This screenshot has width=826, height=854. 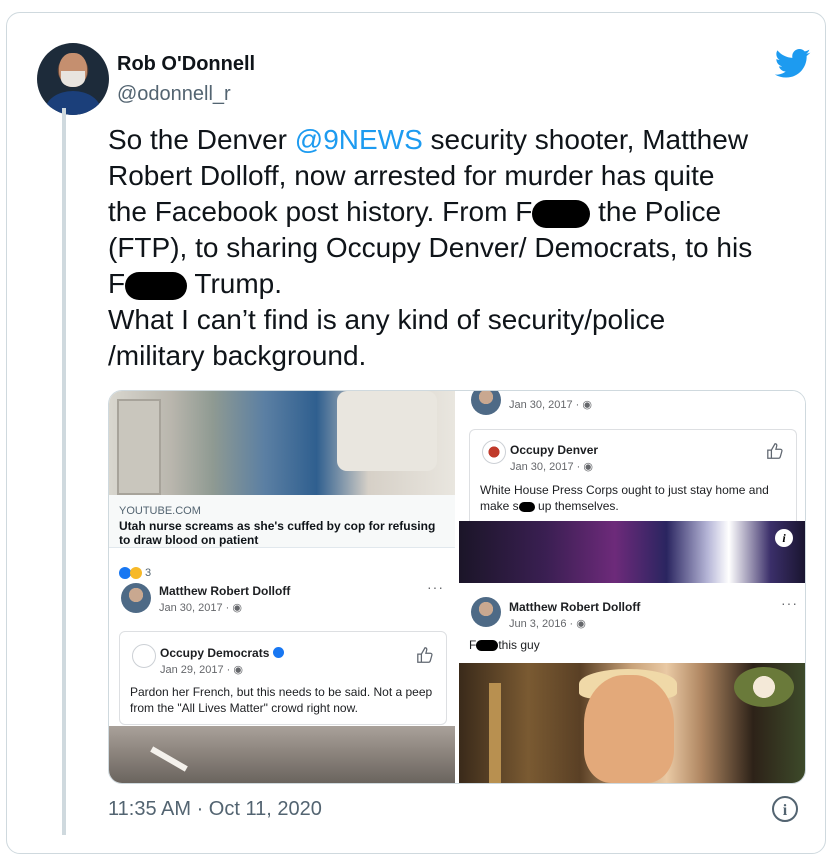 I want to click on link-source: YOUTUBE.COM, so click(x=160, y=511).